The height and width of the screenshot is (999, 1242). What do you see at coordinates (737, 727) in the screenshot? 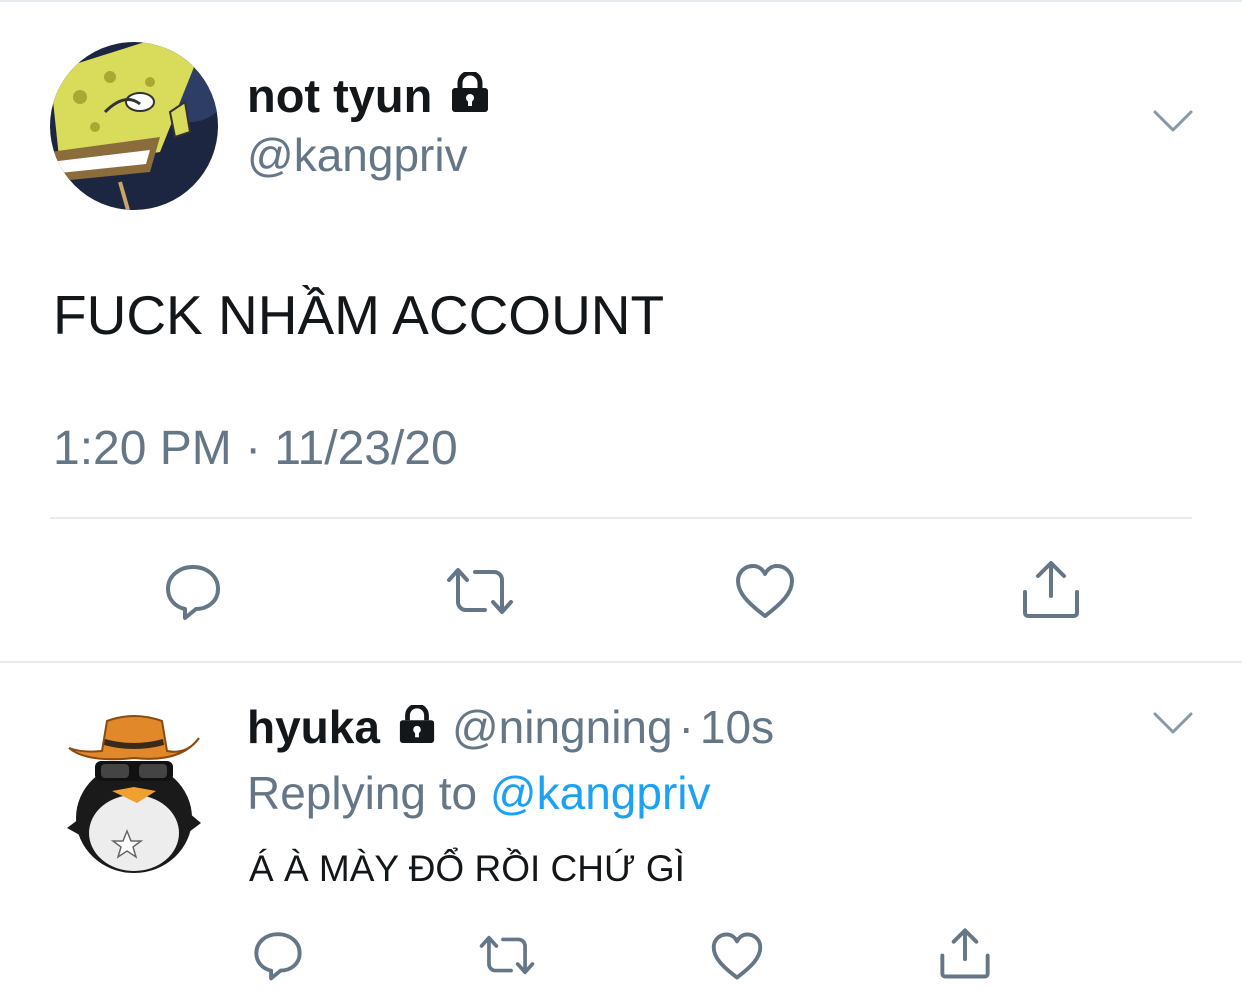
I see `reply-time: 10s` at bounding box center [737, 727].